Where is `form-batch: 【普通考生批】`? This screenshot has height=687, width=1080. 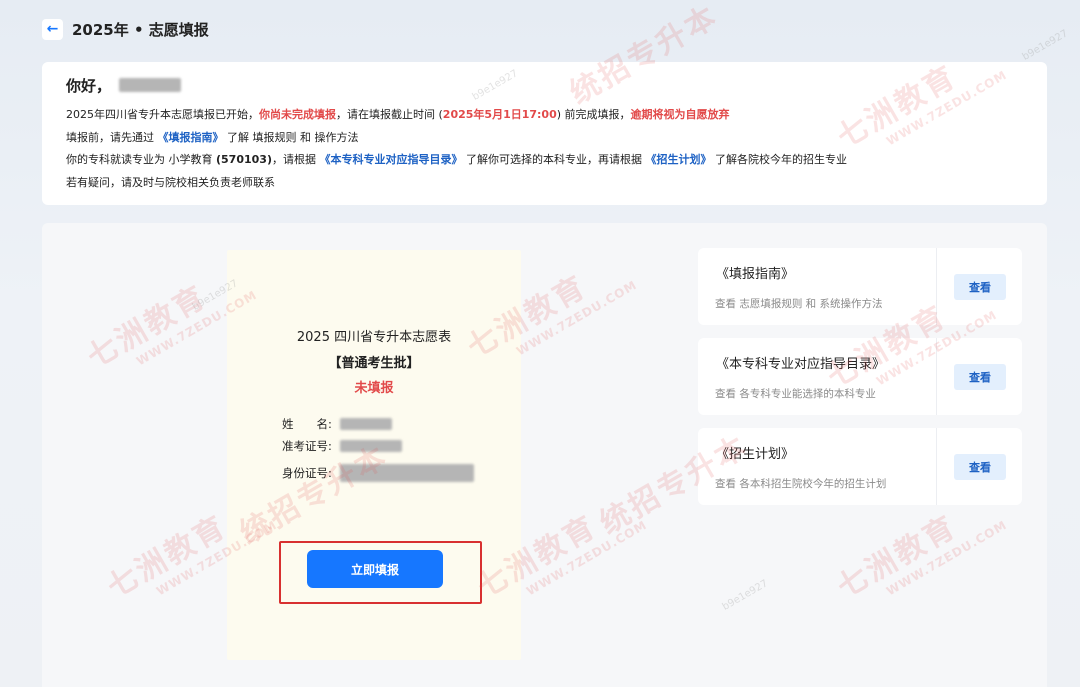
form-batch: 【普通考生批】 is located at coordinates (374, 363).